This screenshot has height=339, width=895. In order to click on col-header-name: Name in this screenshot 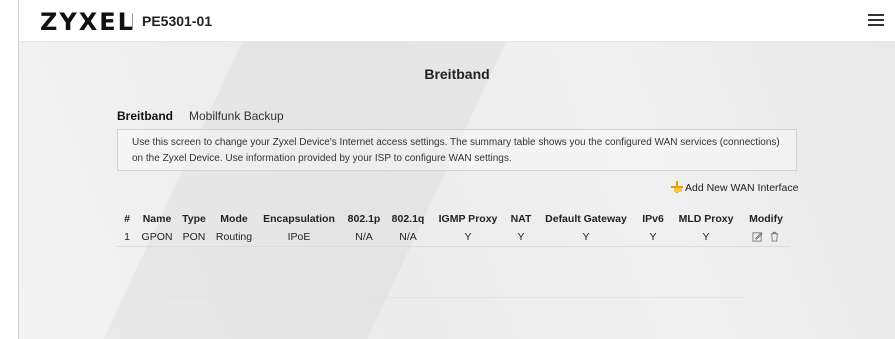, I will do `click(157, 219)`.